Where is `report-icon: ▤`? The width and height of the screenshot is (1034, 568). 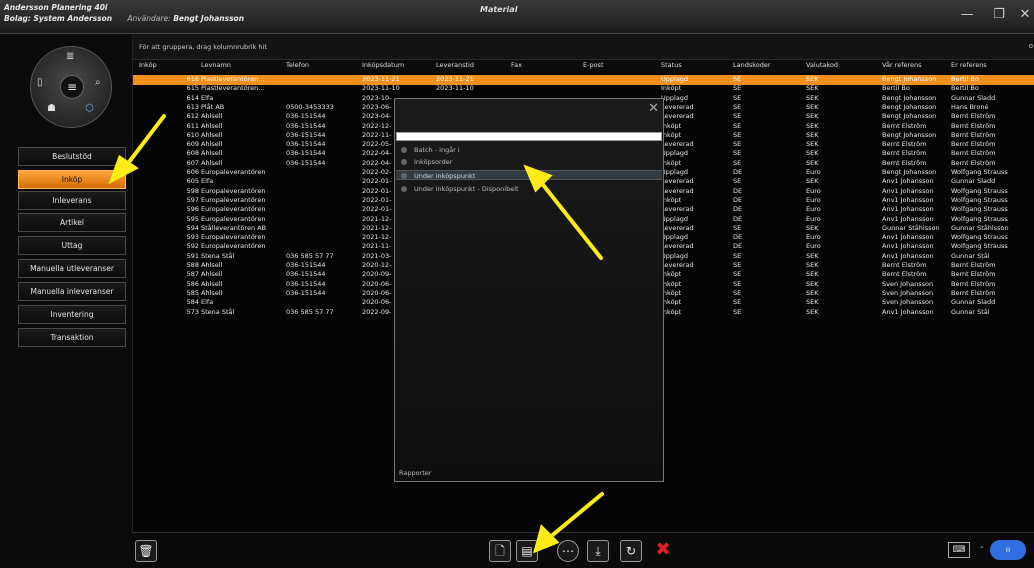 report-icon: ▤ is located at coordinates (527, 551).